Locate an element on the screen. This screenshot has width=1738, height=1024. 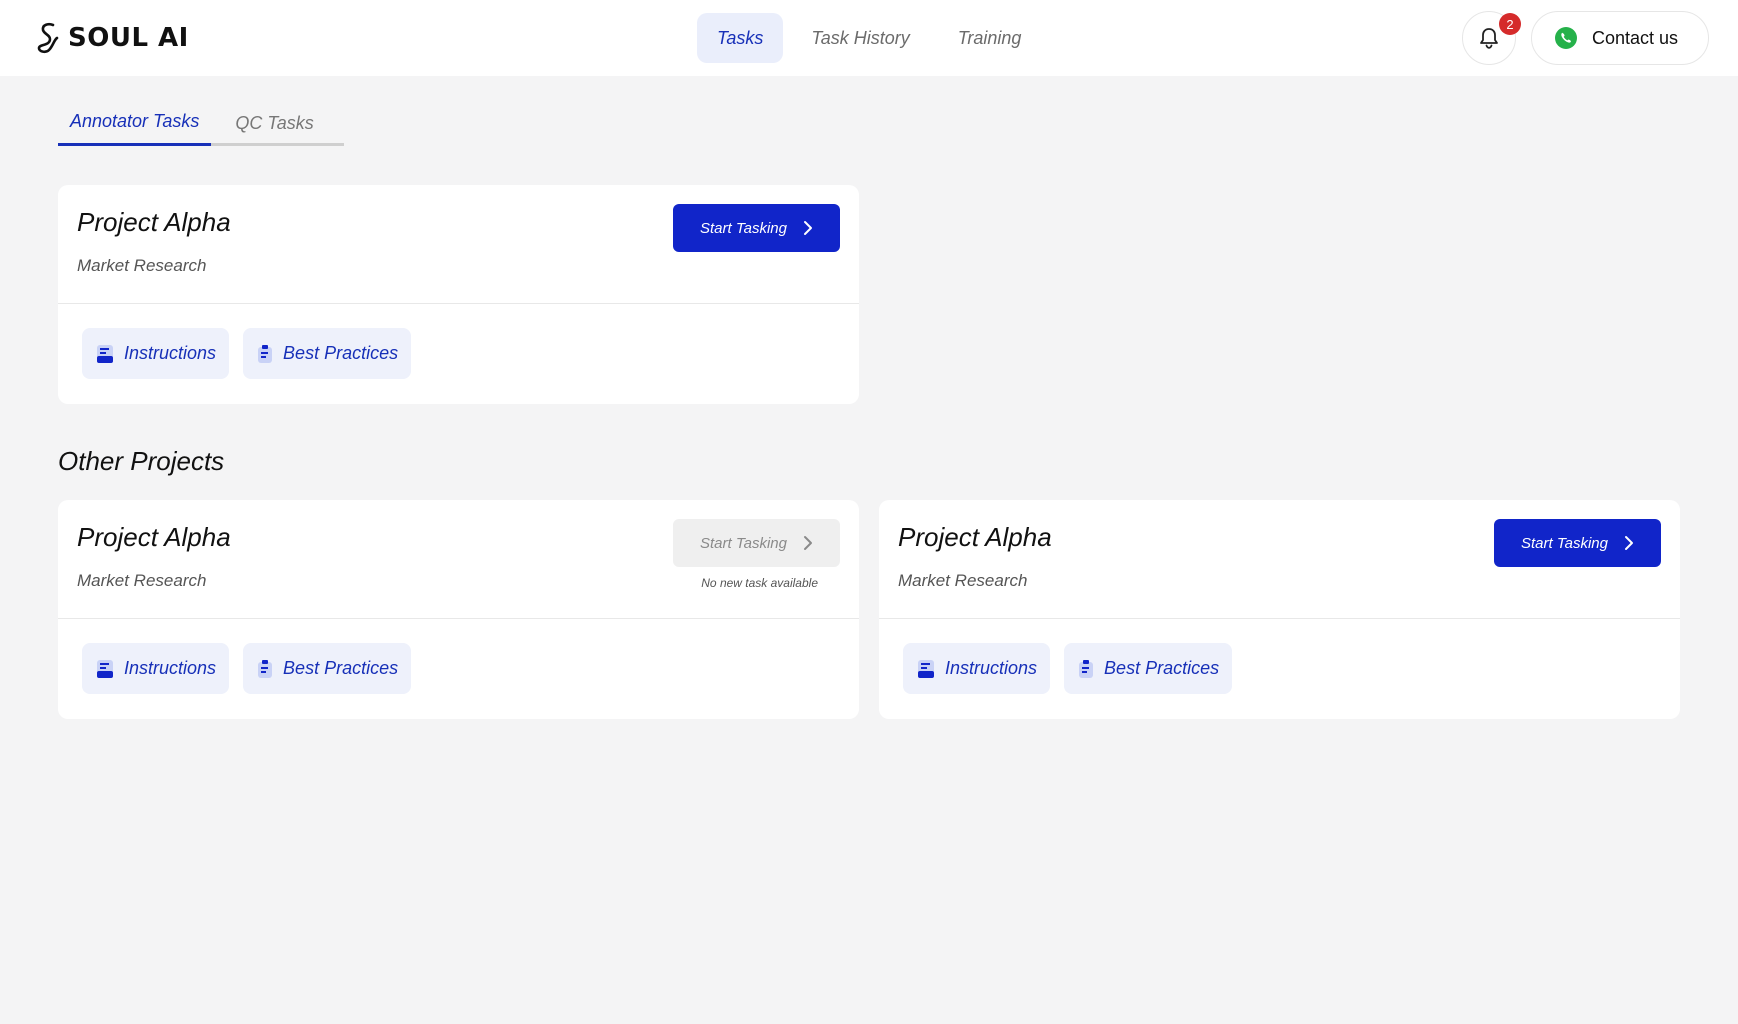
nav-training: Training is located at coordinates (990, 38).